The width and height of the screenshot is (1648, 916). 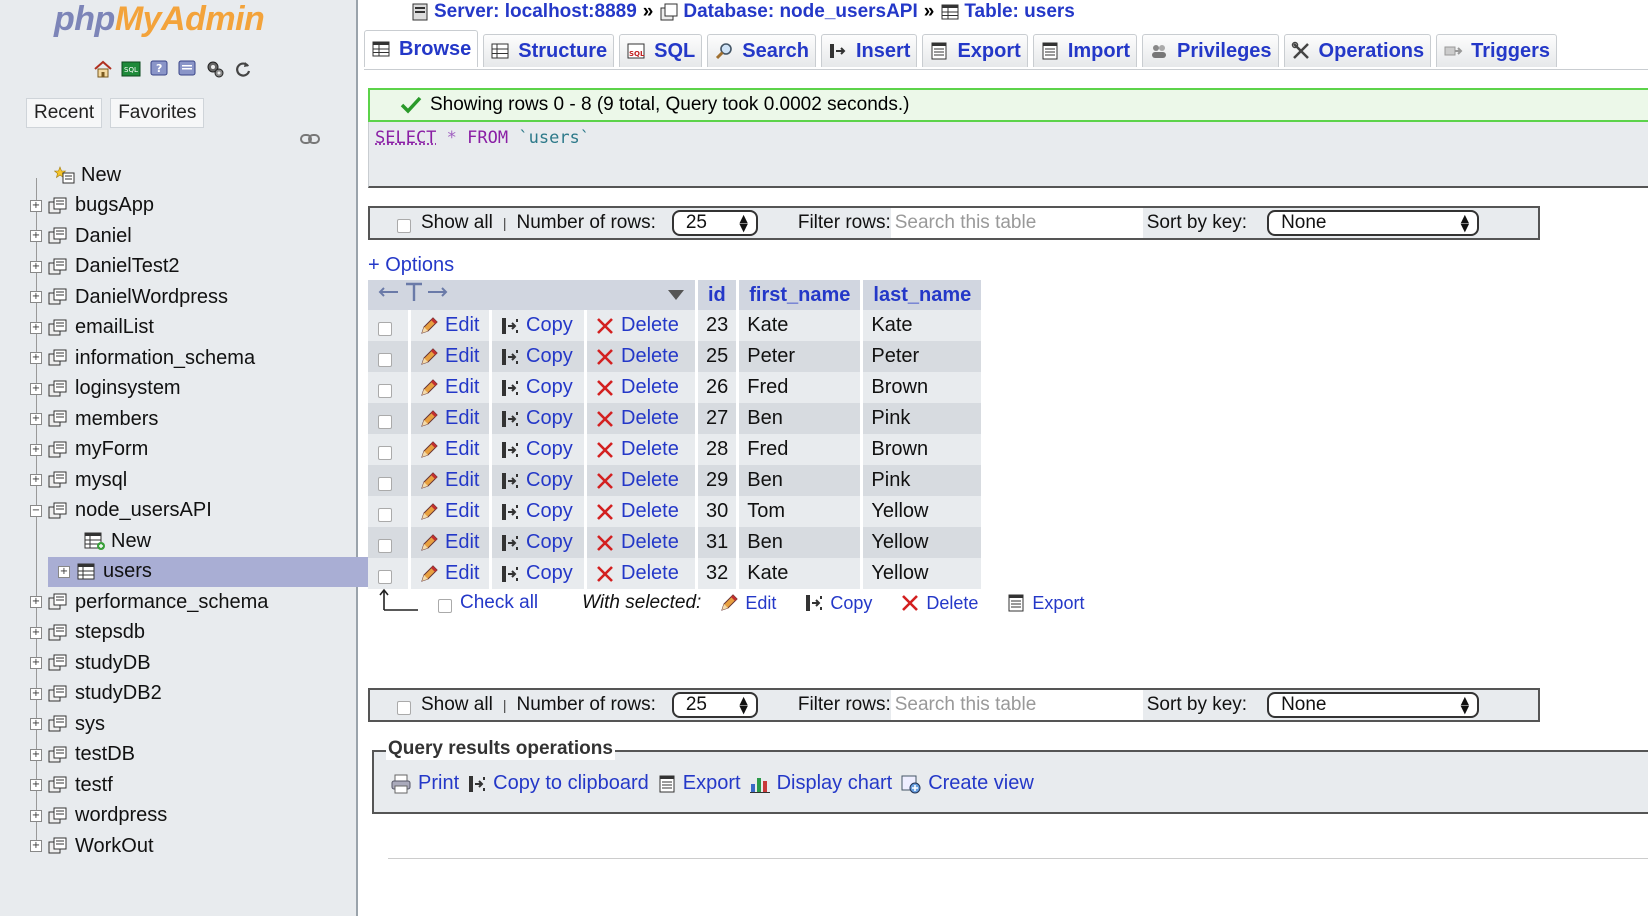 What do you see at coordinates (82, 755) in the screenshot?
I see `tree-database-testdb: + testDB` at bounding box center [82, 755].